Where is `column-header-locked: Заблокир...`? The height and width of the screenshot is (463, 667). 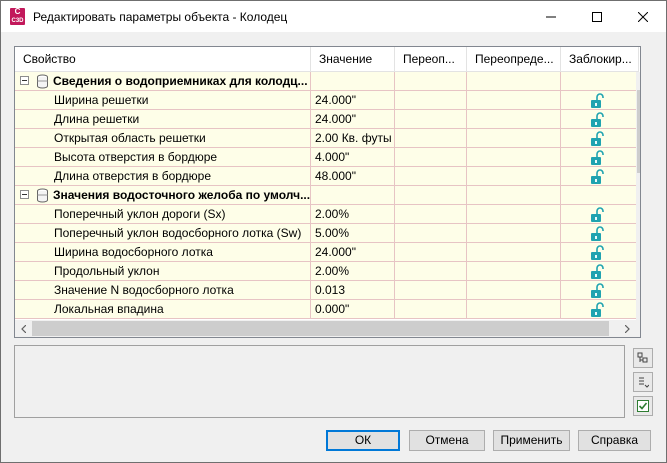
column-header-locked: Заблокир... is located at coordinates (600, 59).